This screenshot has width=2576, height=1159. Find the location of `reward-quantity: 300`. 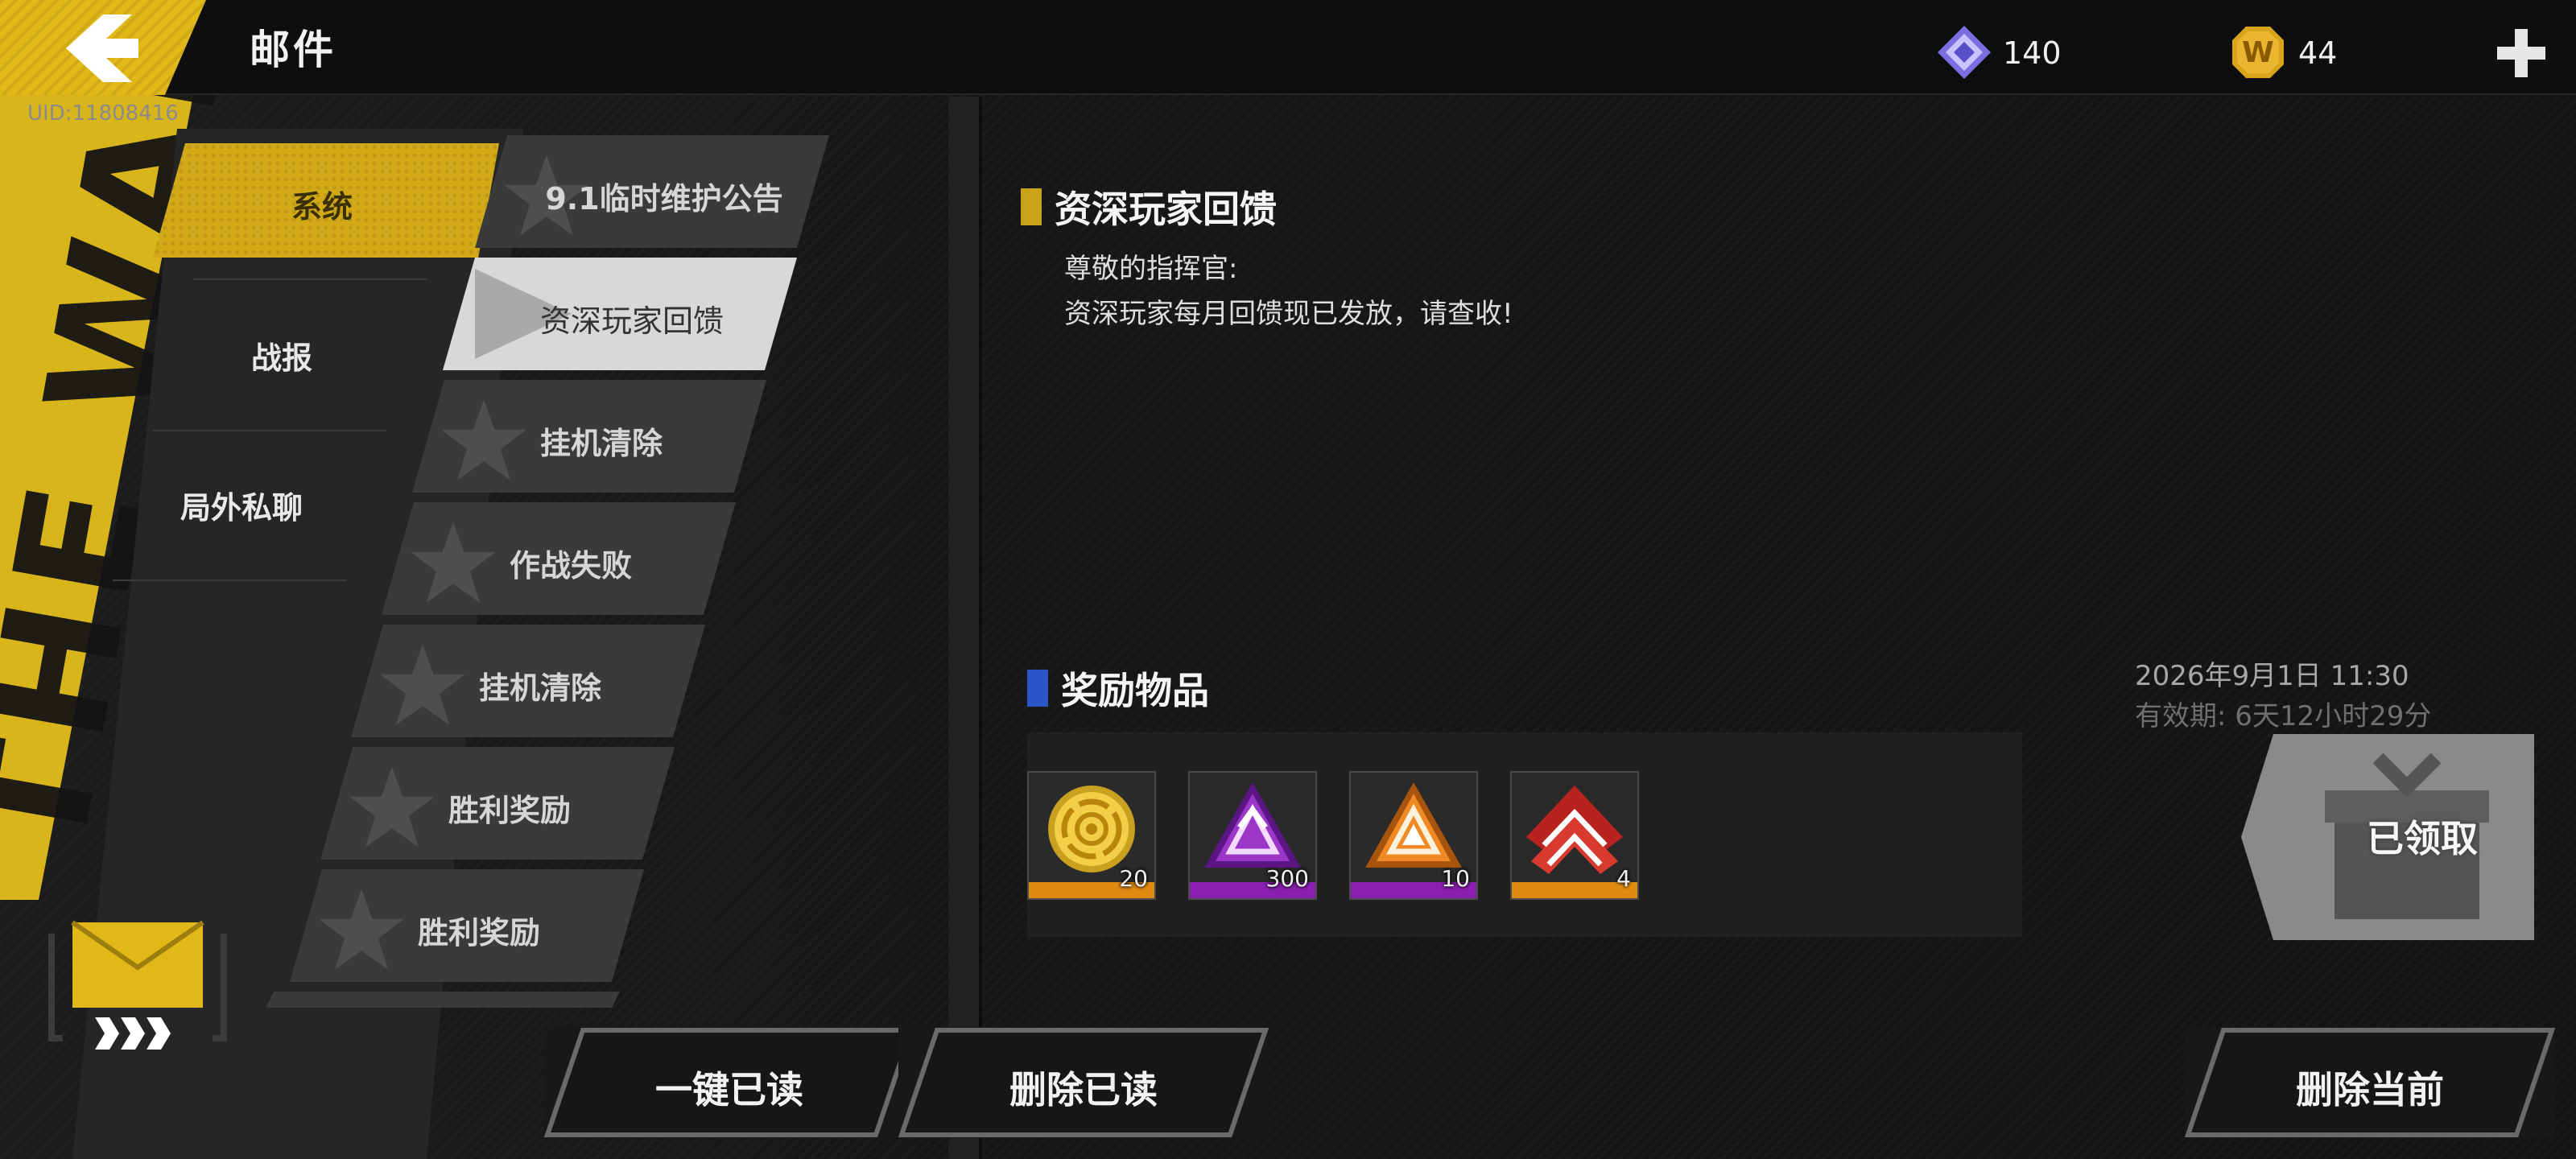

reward-quantity: 300 is located at coordinates (1287, 879).